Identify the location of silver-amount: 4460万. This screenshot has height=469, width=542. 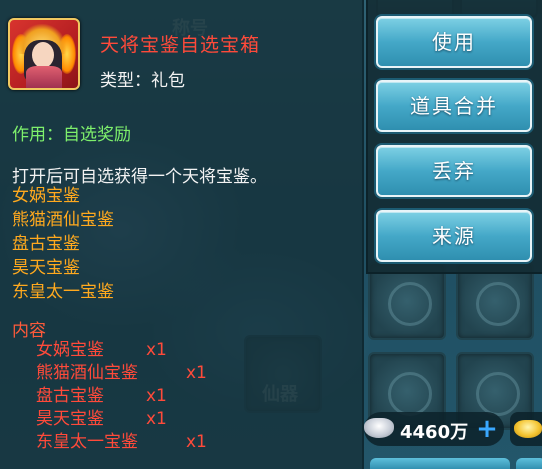
(434, 432).